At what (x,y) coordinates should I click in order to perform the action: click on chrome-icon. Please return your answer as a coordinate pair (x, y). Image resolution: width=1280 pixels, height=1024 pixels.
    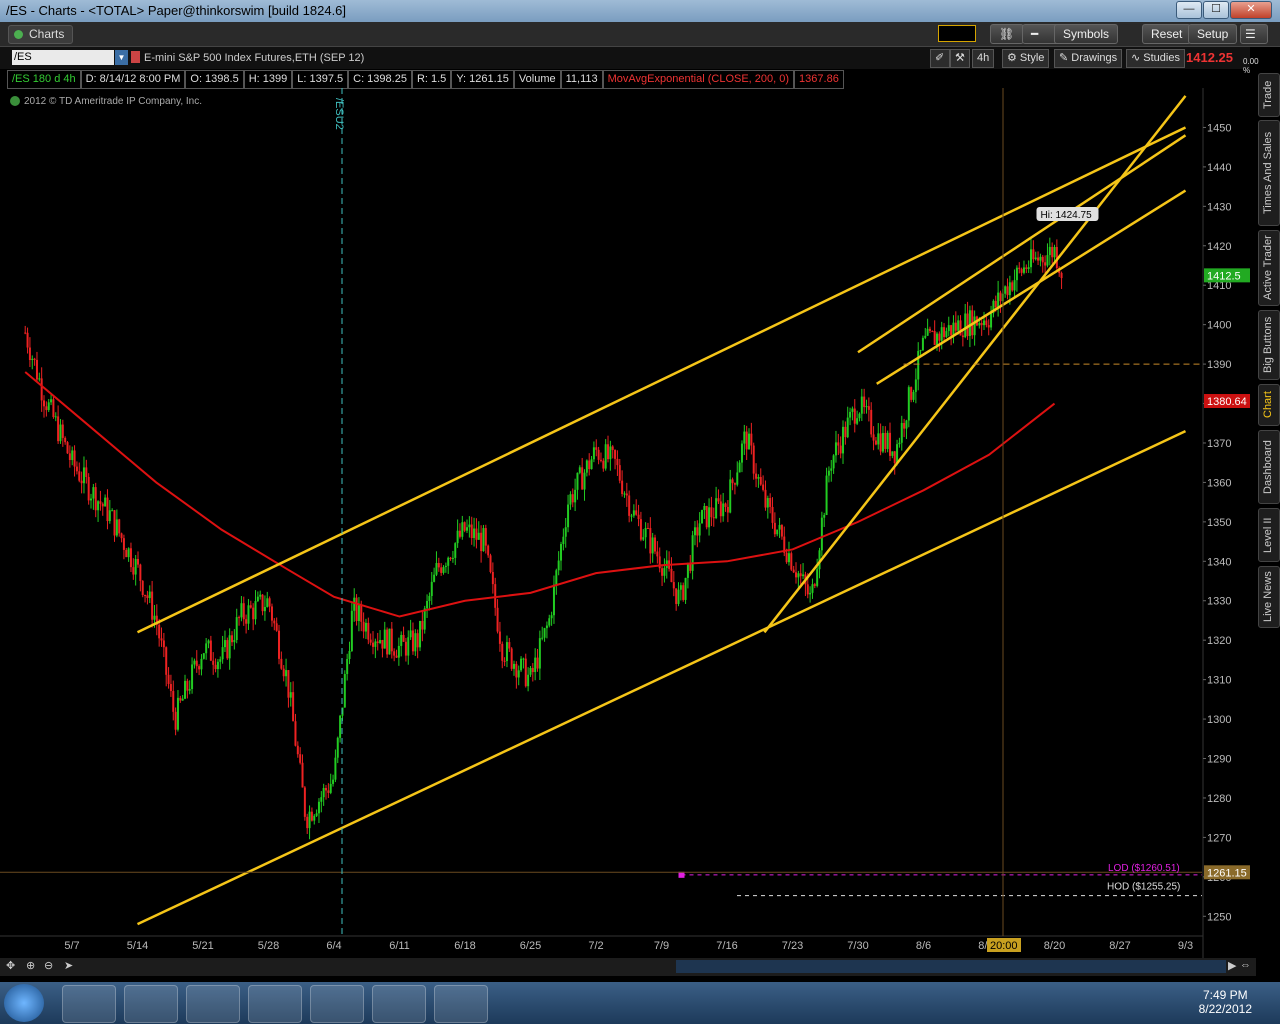
    Looking at the image, I should click on (213, 1004).